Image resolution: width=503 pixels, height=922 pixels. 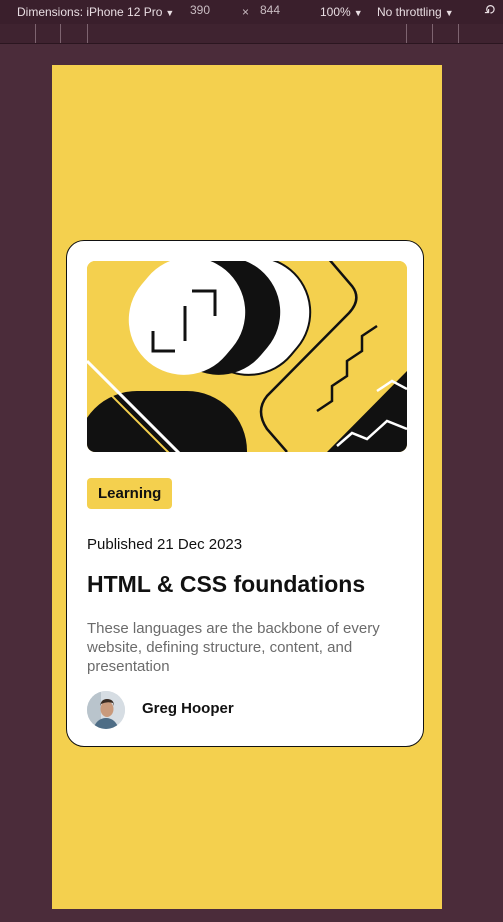 What do you see at coordinates (490, 10) in the screenshot?
I see `rotate-icon: ⟲` at bounding box center [490, 10].